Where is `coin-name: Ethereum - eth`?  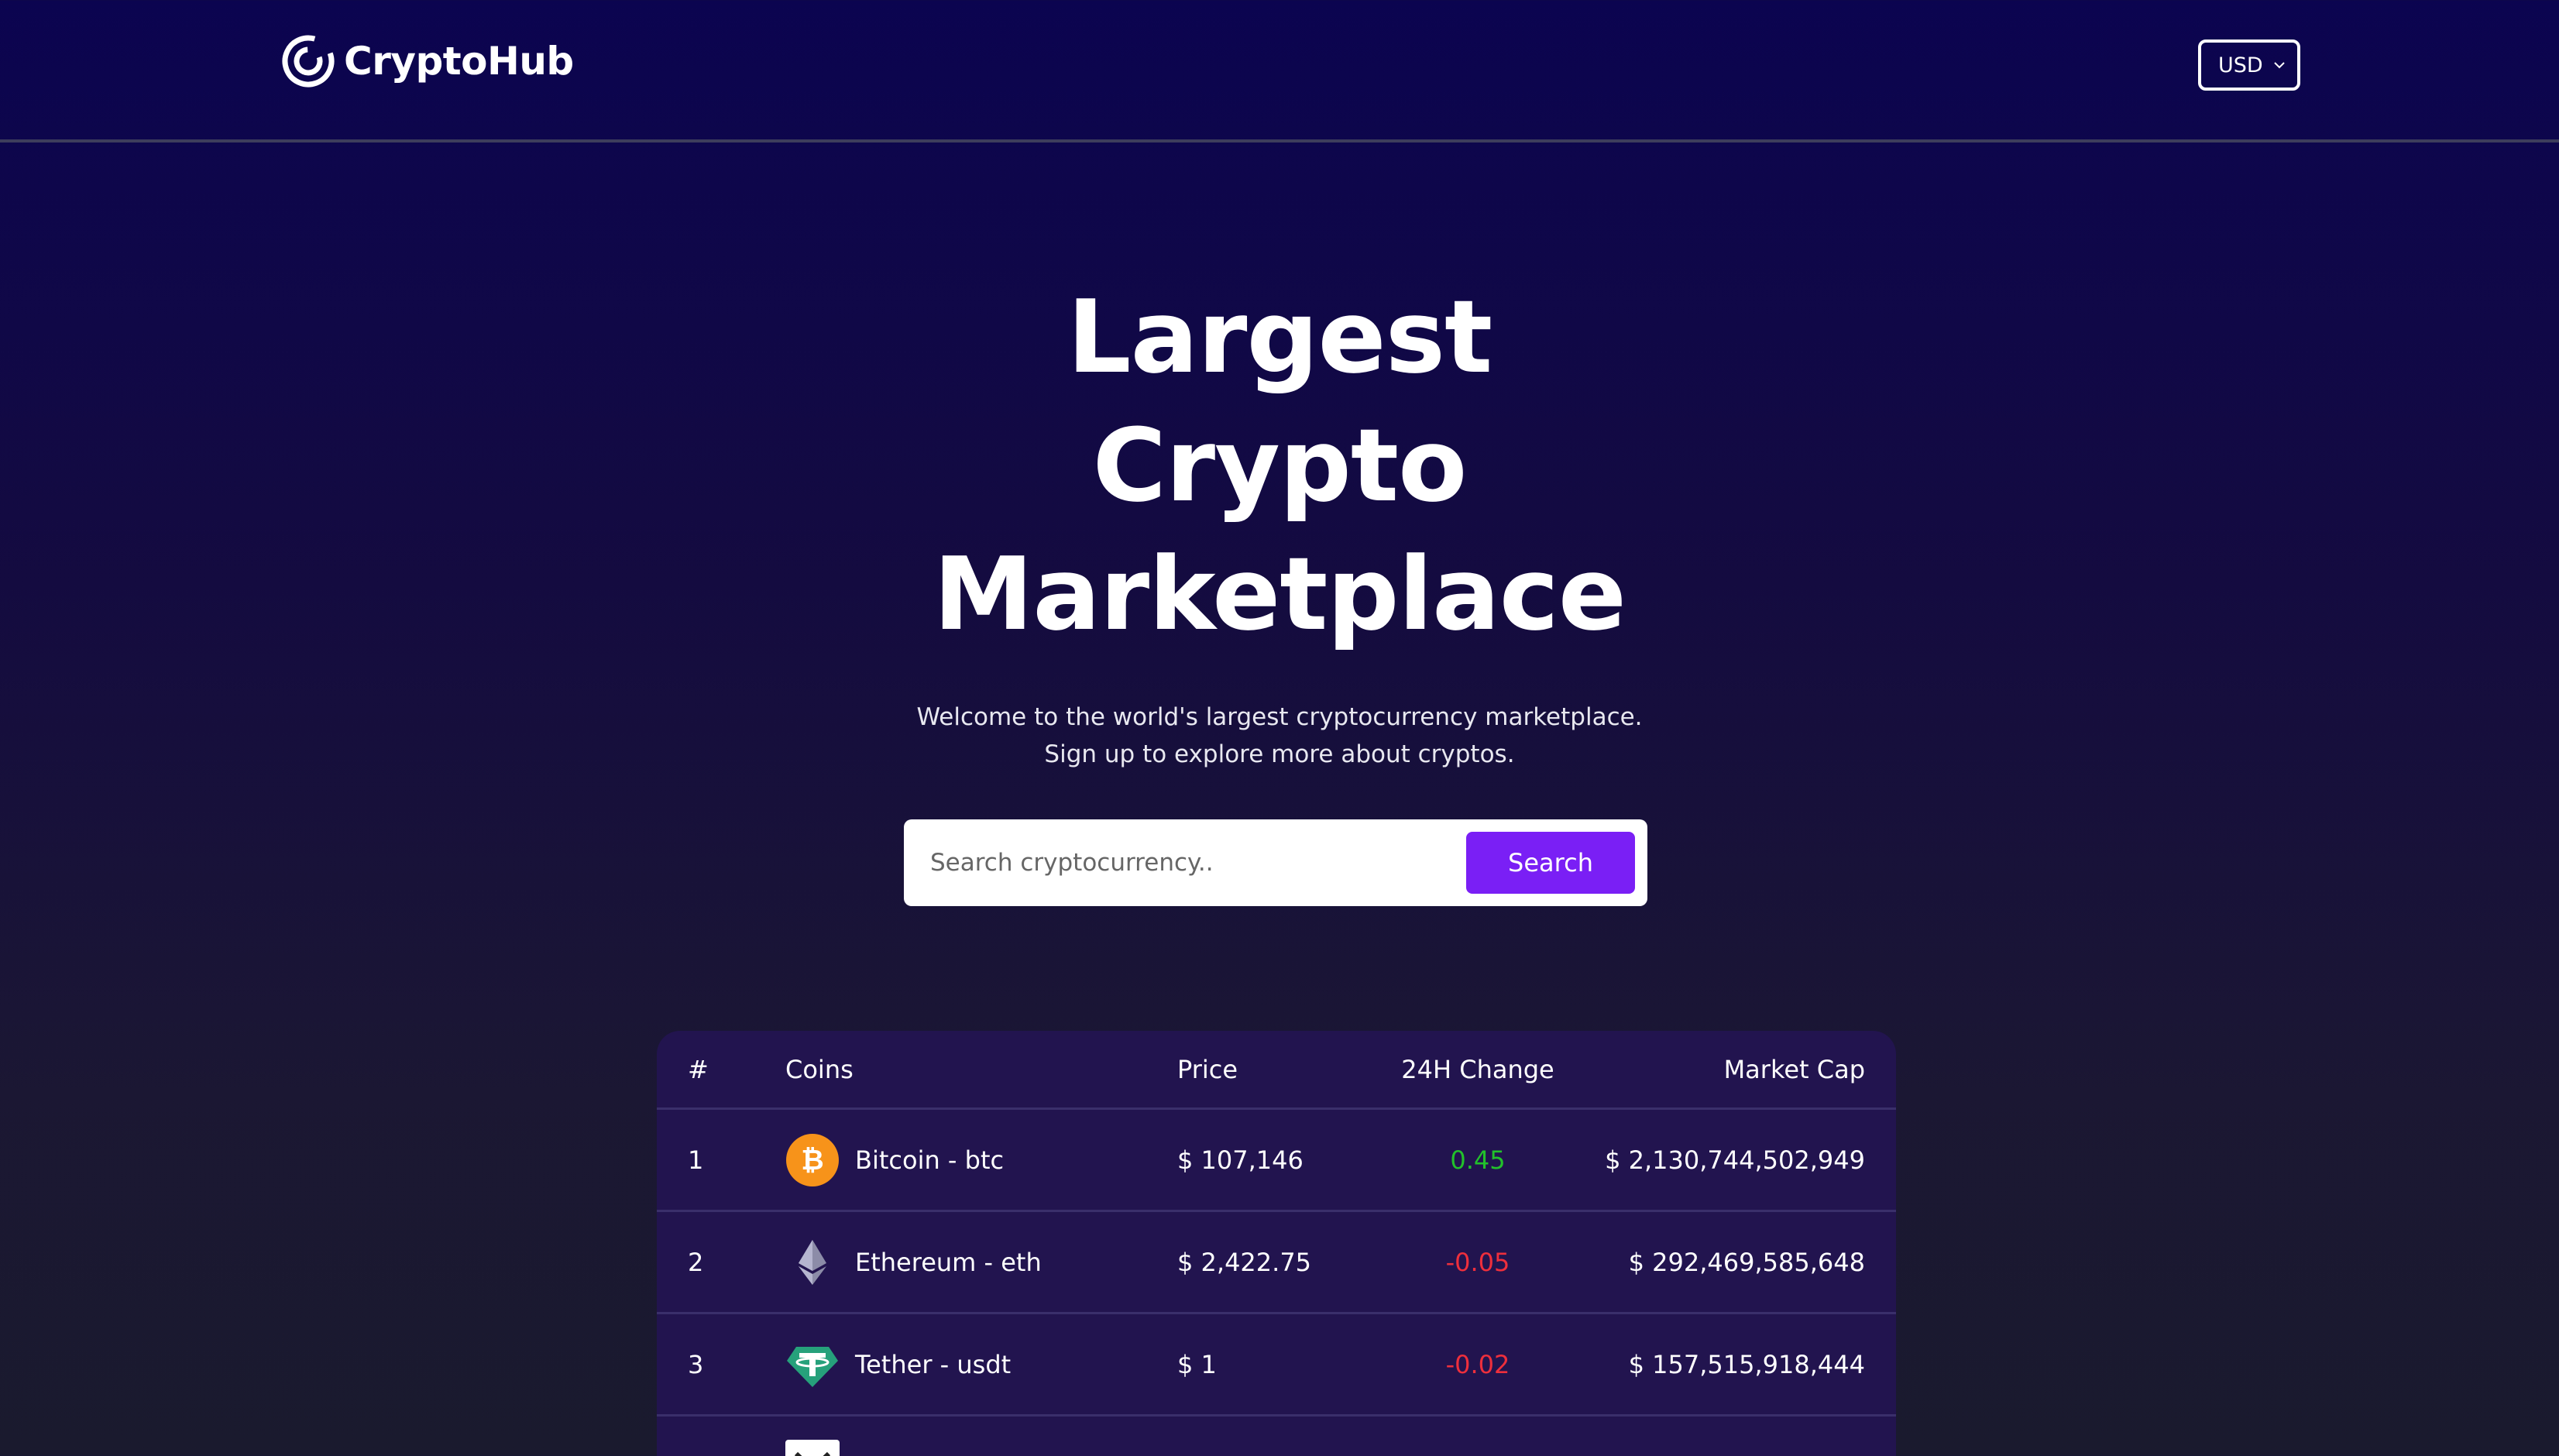 coin-name: Ethereum - eth is located at coordinates (948, 1262).